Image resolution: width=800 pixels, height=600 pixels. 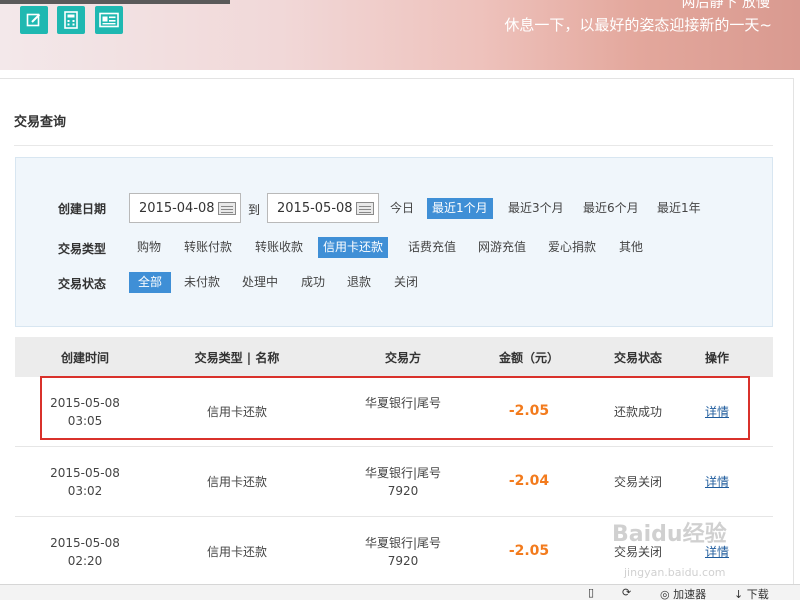 What do you see at coordinates (717, 482) in the screenshot?
I see `row-detail-link: 详情` at bounding box center [717, 482].